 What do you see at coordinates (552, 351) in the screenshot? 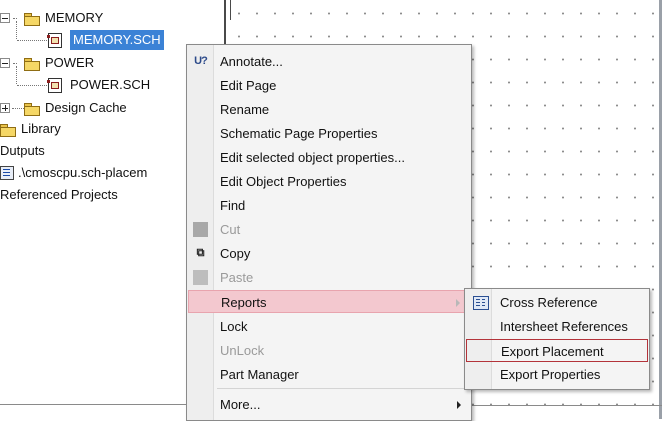
I see `menu-item-label: Export Placement` at bounding box center [552, 351].